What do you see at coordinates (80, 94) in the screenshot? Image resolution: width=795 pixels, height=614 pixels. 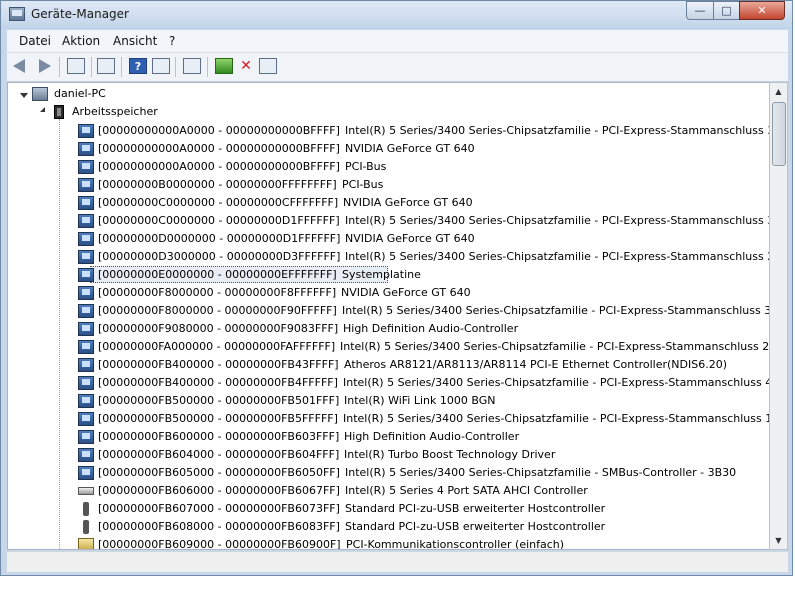 I see `tree-root-computer: daniel-PC` at bounding box center [80, 94].